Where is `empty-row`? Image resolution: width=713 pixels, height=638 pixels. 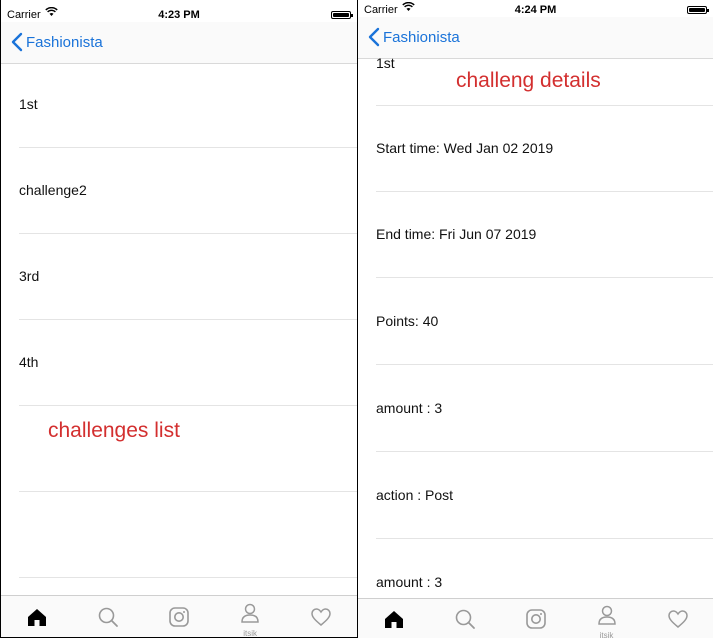 empty-row is located at coordinates (188, 534).